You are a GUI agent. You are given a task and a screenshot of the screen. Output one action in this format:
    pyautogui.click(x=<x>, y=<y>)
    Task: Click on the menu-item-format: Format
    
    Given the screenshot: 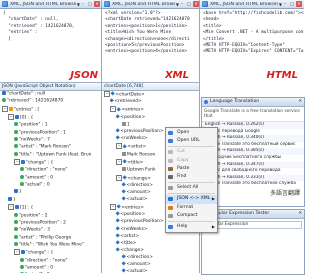 What is the action you would take?
    pyautogui.click(x=191, y=208)
    